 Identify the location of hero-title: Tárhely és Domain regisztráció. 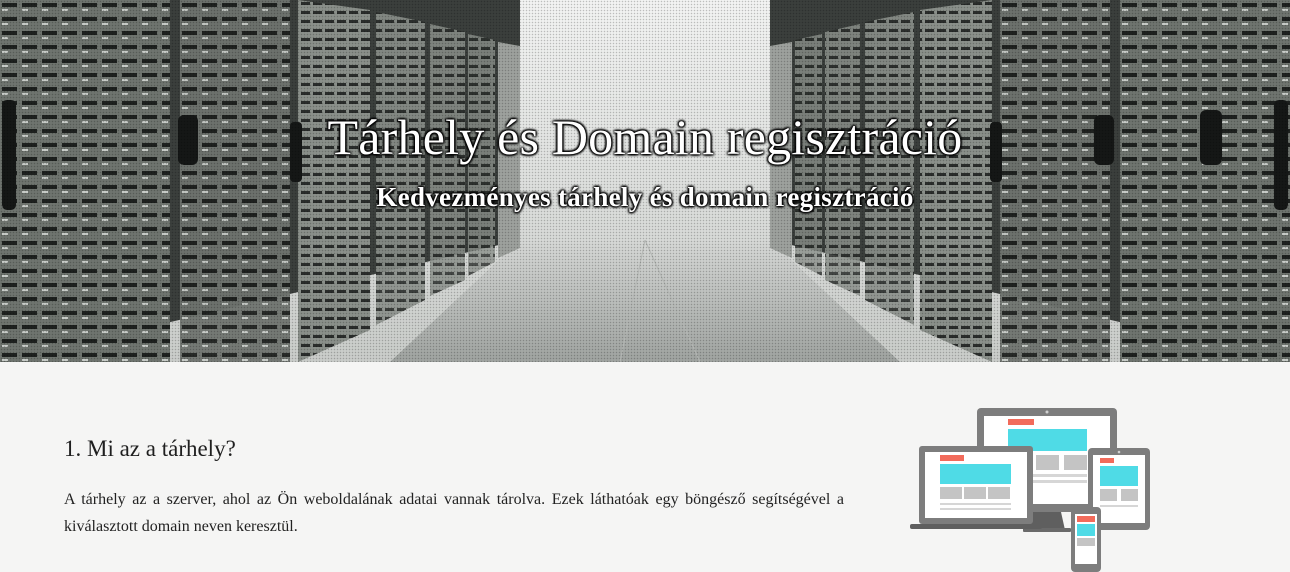
(645, 137).